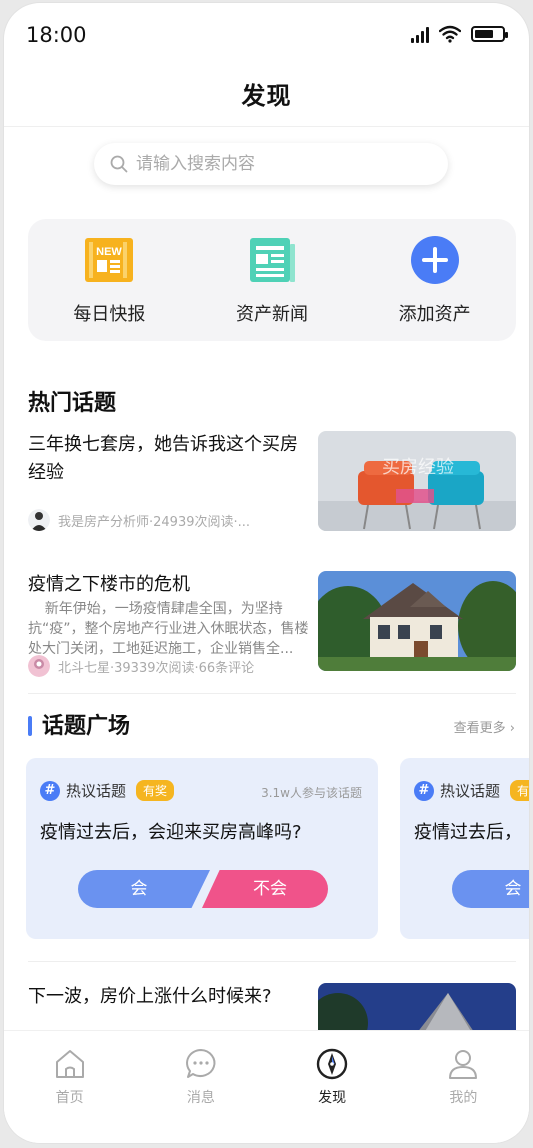  I want to click on tab-bar: 首页 消息 发现 我的, so click(266, 1086).